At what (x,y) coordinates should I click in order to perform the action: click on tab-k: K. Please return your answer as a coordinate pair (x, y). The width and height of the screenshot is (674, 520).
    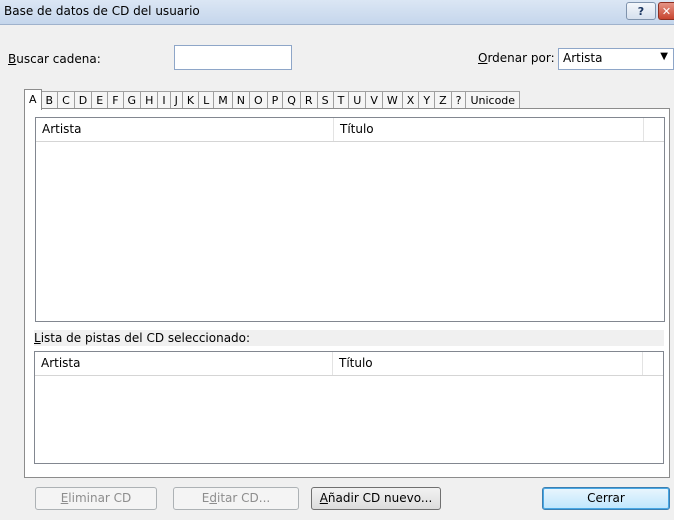
    Looking at the image, I should click on (190, 100).